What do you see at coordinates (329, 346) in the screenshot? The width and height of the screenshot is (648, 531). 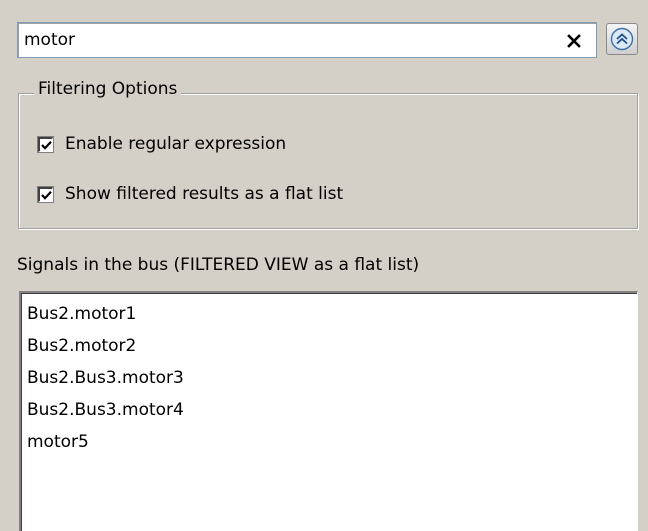 I see `list-item: Bus2.motor2` at bounding box center [329, 346].